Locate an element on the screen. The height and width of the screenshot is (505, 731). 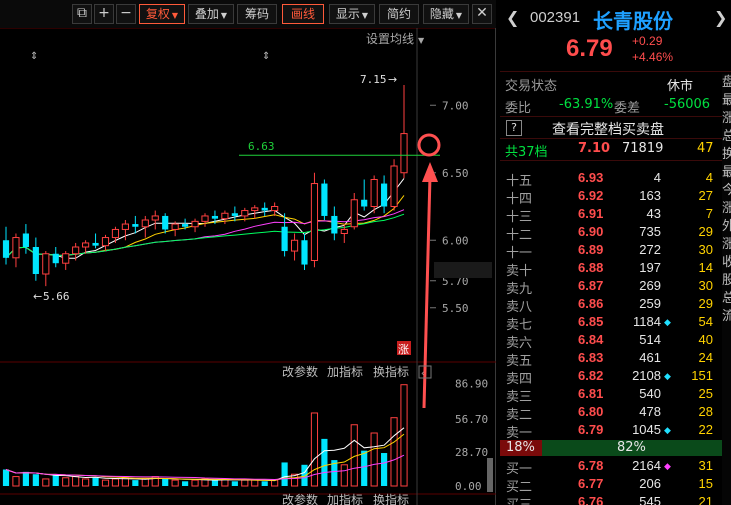
order-book-row: 卖八 6.86 259 29 is located at coordinates (615, 305).